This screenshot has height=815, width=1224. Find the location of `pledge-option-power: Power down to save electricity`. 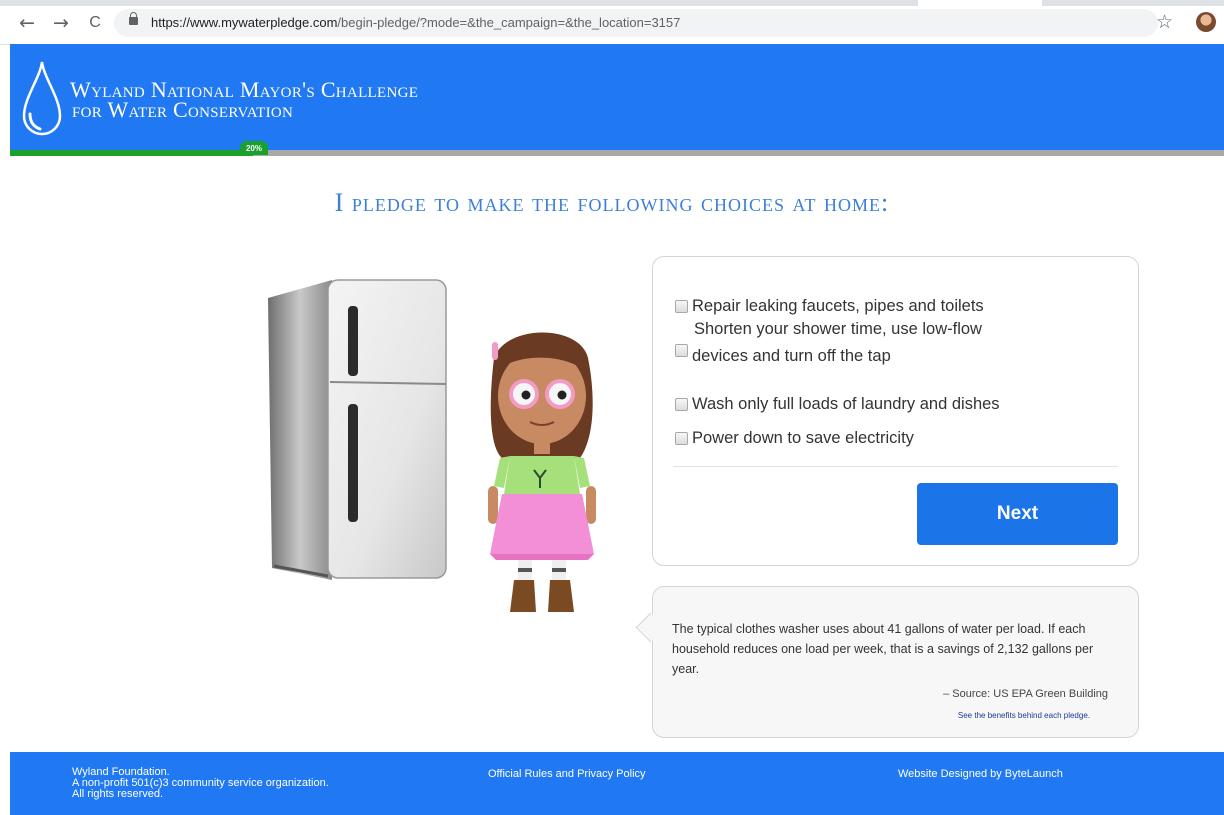

pledge-option-power: Power down to save electricity is located at coordinates (794, 438).